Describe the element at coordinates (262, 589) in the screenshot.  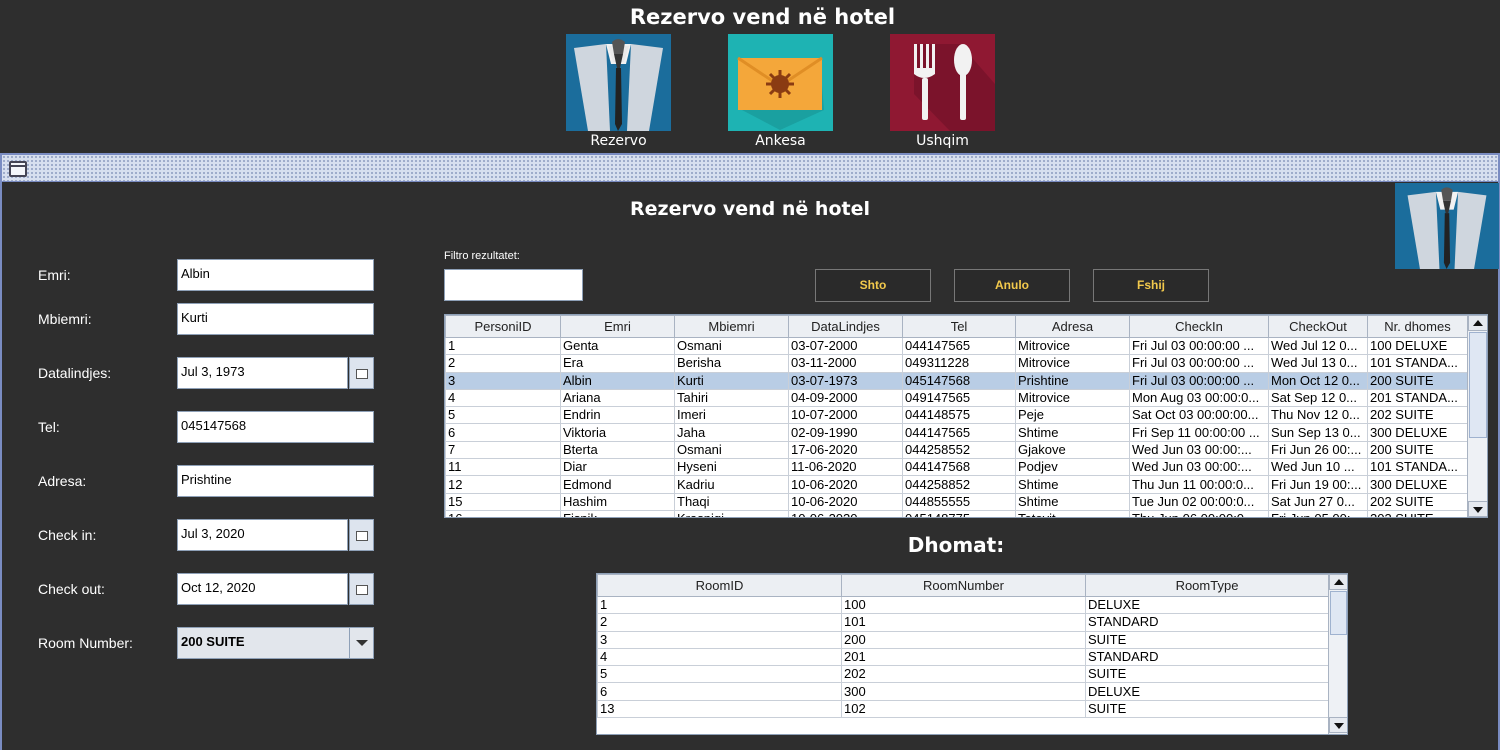
I see `checkout-field: Oct 12, 2020` at that location.